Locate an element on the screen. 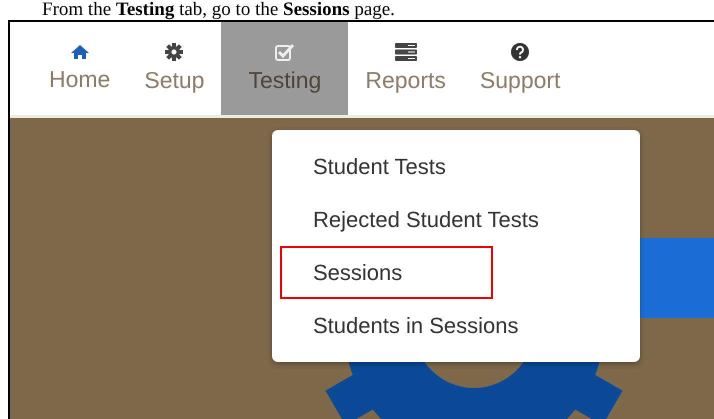 This screenshot has height=419, width=714. list-icon is located at coordinates (405, 52).